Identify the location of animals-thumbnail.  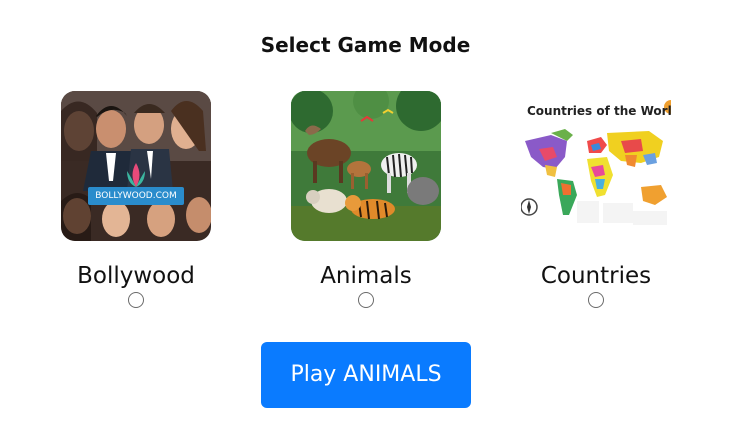
(366, 166).